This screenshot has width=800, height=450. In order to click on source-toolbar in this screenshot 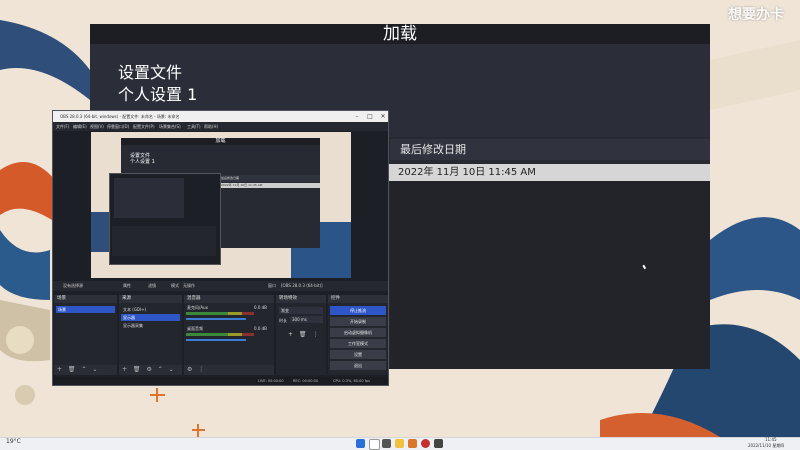, I will do `click(220, 286)`.